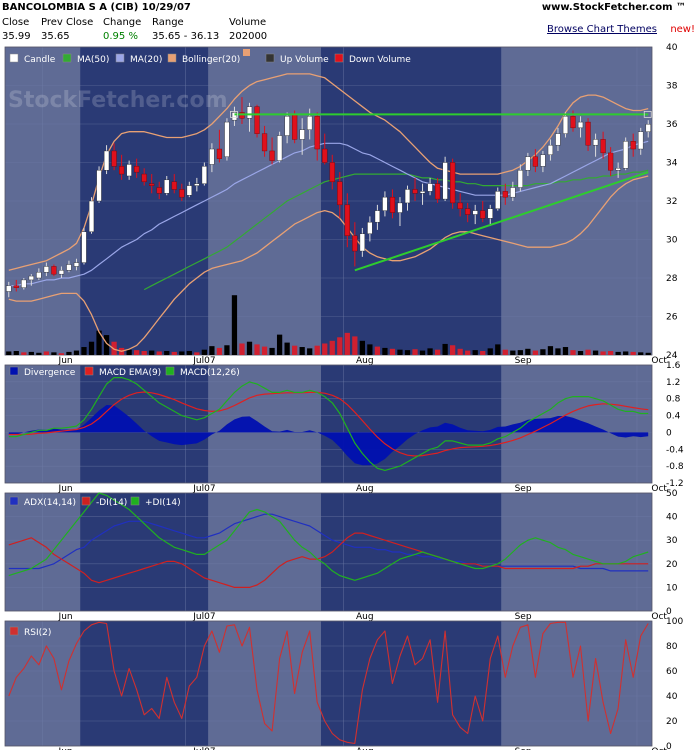 This screenshot has height=750, width=698. Describe the element at coordinates (523, 361) in the screenshot. I see `price-month-label: Sep` at that location.